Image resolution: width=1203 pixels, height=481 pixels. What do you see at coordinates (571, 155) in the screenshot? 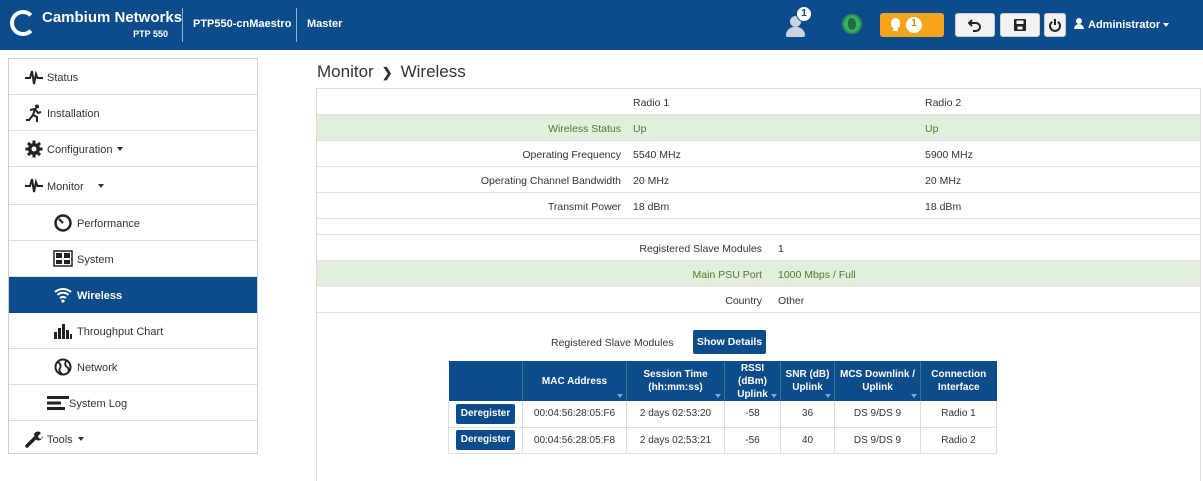
I see `row-label: Operating Frequency` at bounding box center [571, 155].